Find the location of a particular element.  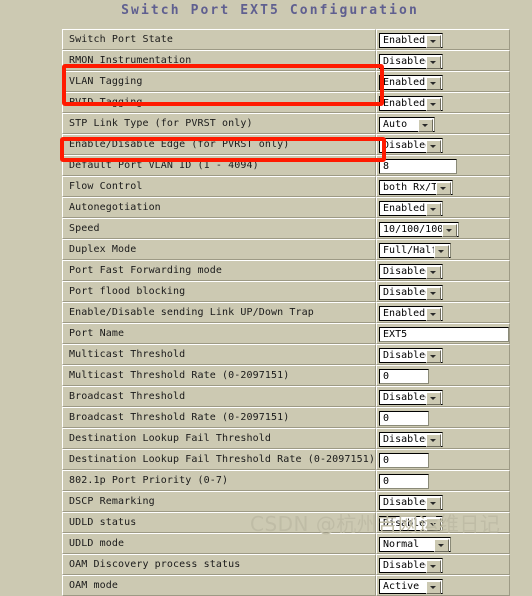

table-row: Multicast Threshold Disabled is located at coordinates (286, 354).